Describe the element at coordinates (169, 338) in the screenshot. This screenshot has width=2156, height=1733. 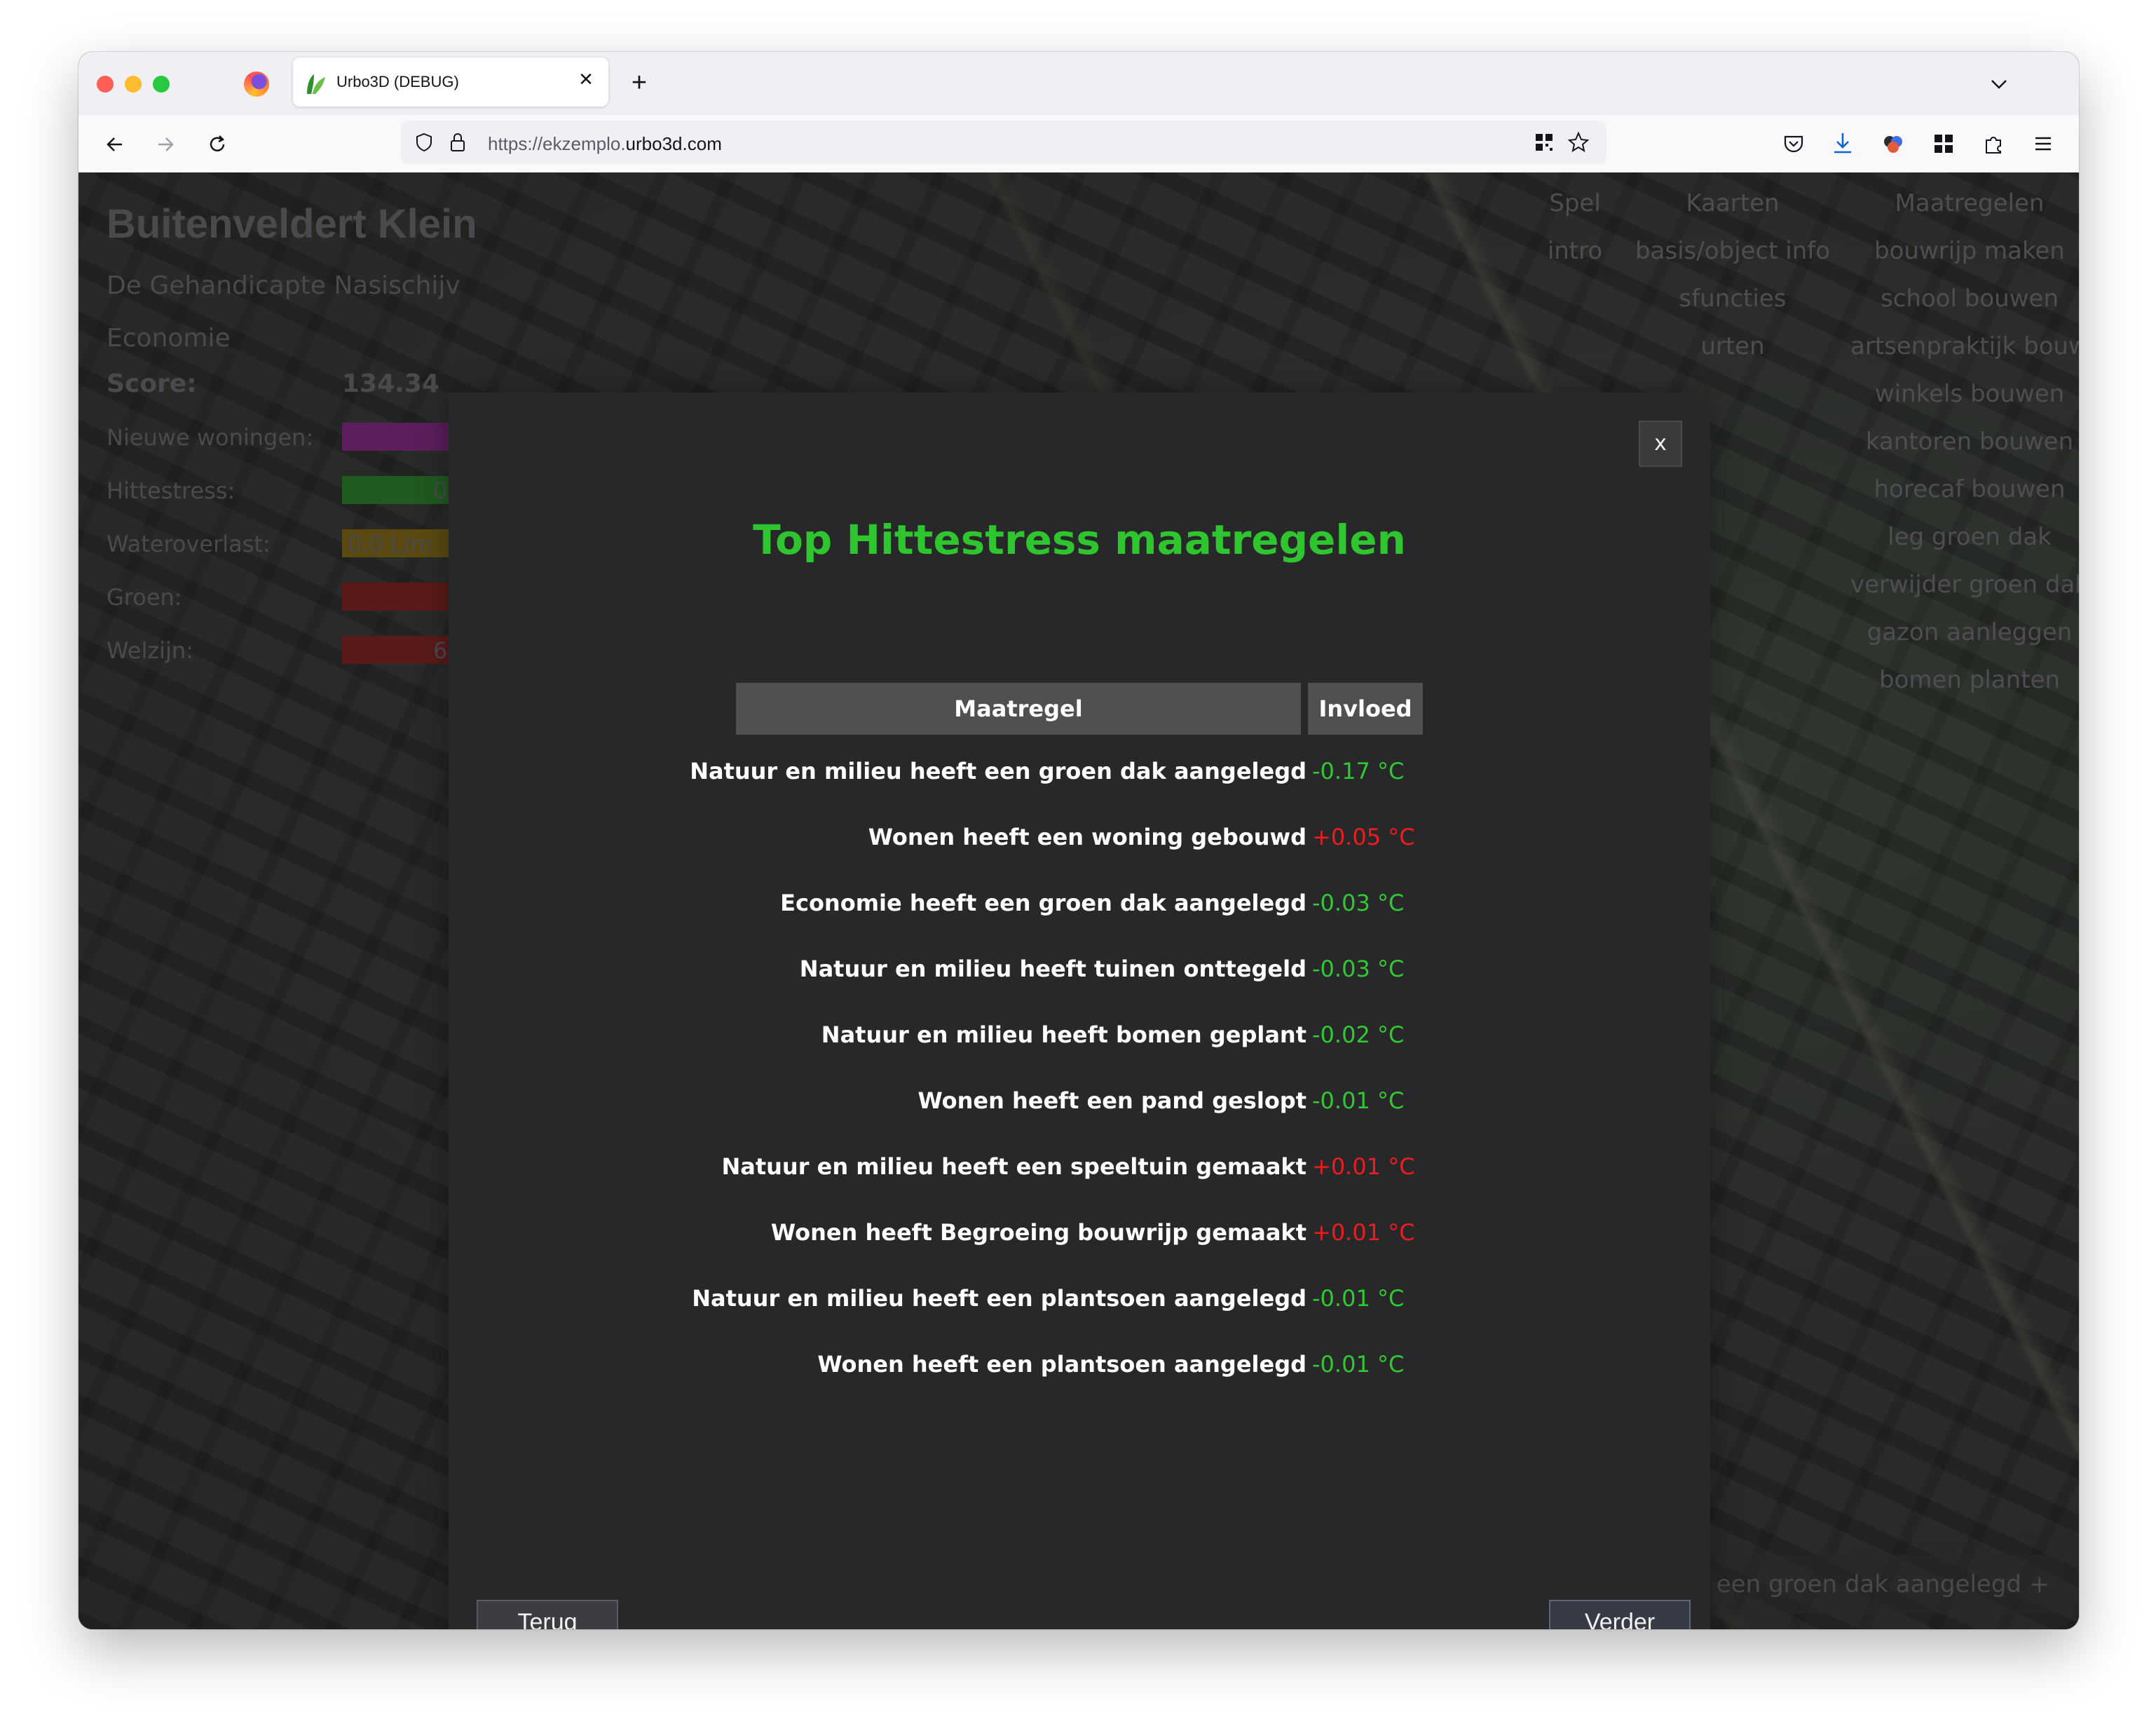
I see `role-name: Economie` at that location.